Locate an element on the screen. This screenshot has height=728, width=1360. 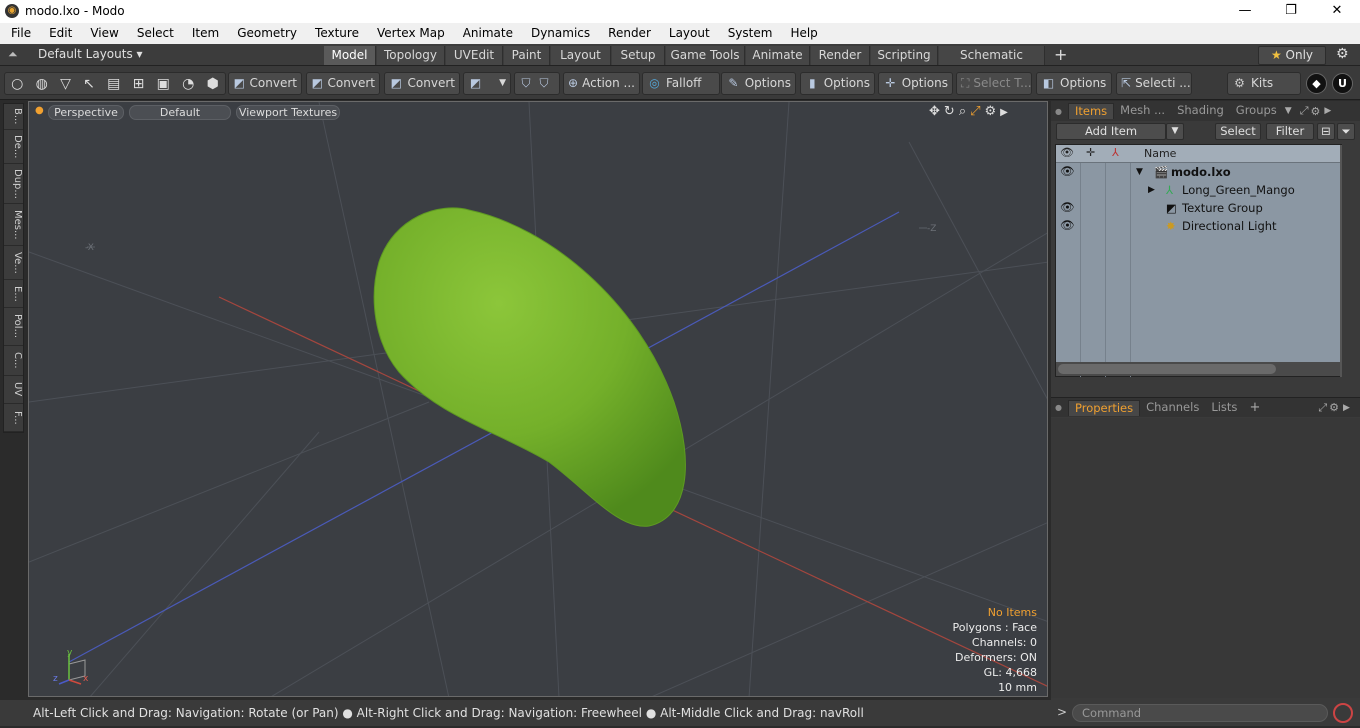
menu-render: Render is located at coordinates (629, 33).